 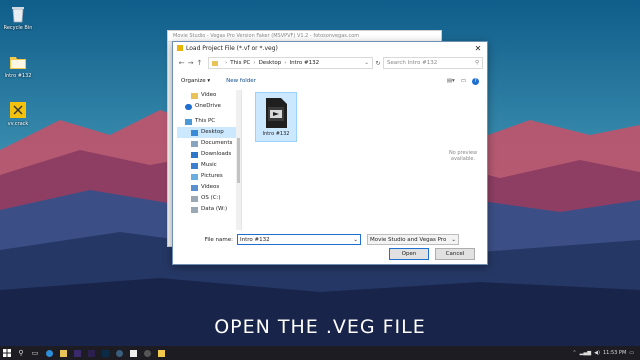 I want to click on desktop-icon, so click(x=194, y=132).